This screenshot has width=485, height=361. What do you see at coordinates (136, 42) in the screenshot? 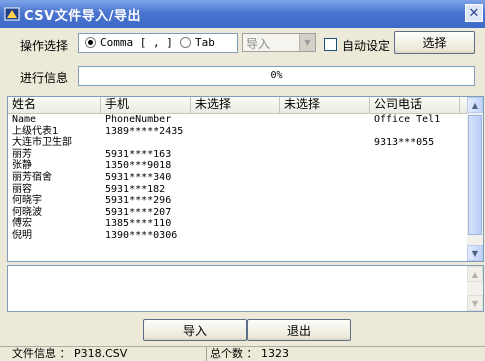
I see `radio-comma-label: Comma [ , ]` at bounding box center [136, 42].